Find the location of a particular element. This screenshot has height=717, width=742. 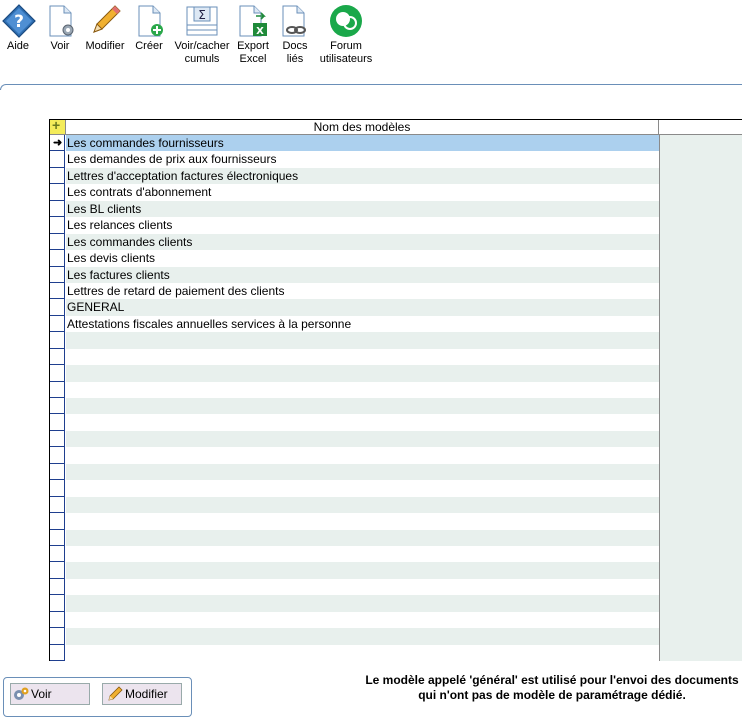

table-row: GENERAL is located at coordinates (354, 307).